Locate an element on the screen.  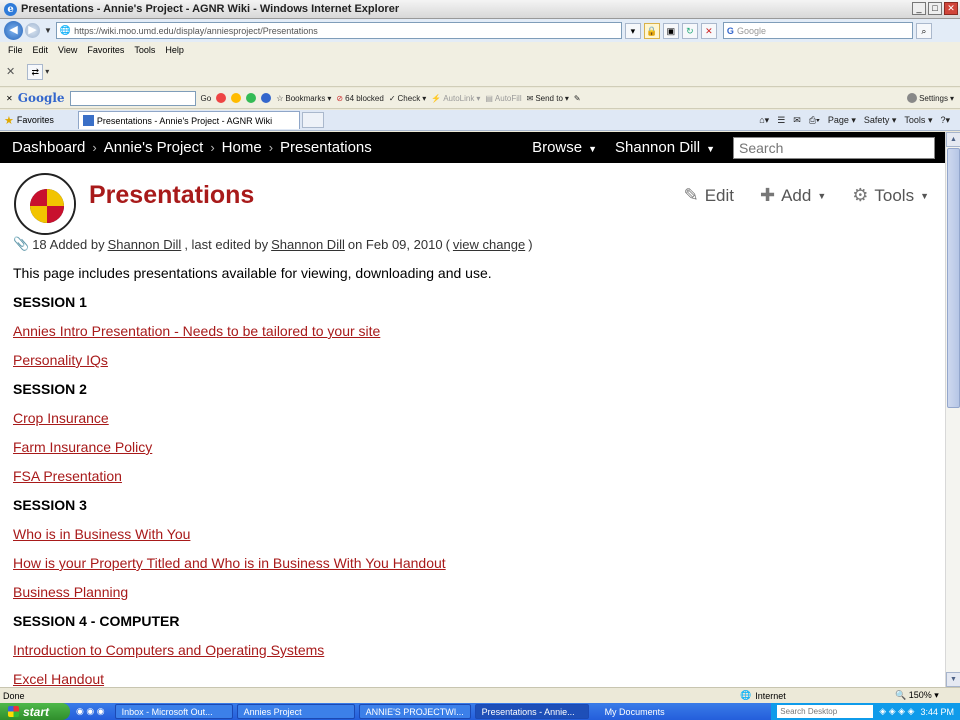
scroll-up-icon: ▲ is located at coordinates (953, 139).